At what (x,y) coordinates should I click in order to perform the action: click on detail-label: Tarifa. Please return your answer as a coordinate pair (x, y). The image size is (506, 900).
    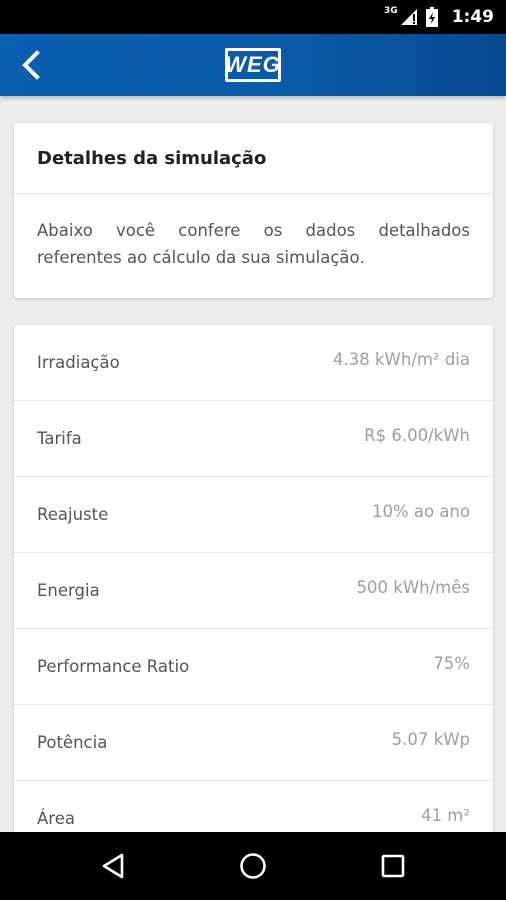
    Looking at the image, I should click on (59, 438).